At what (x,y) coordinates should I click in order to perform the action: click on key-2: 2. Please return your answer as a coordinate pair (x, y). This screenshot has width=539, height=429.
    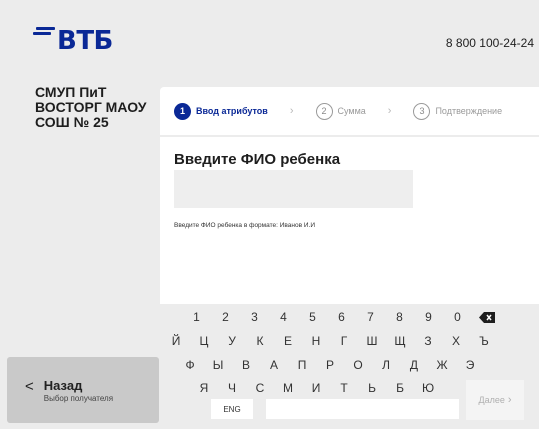
    Looking at the image, I should click on (225, 317).